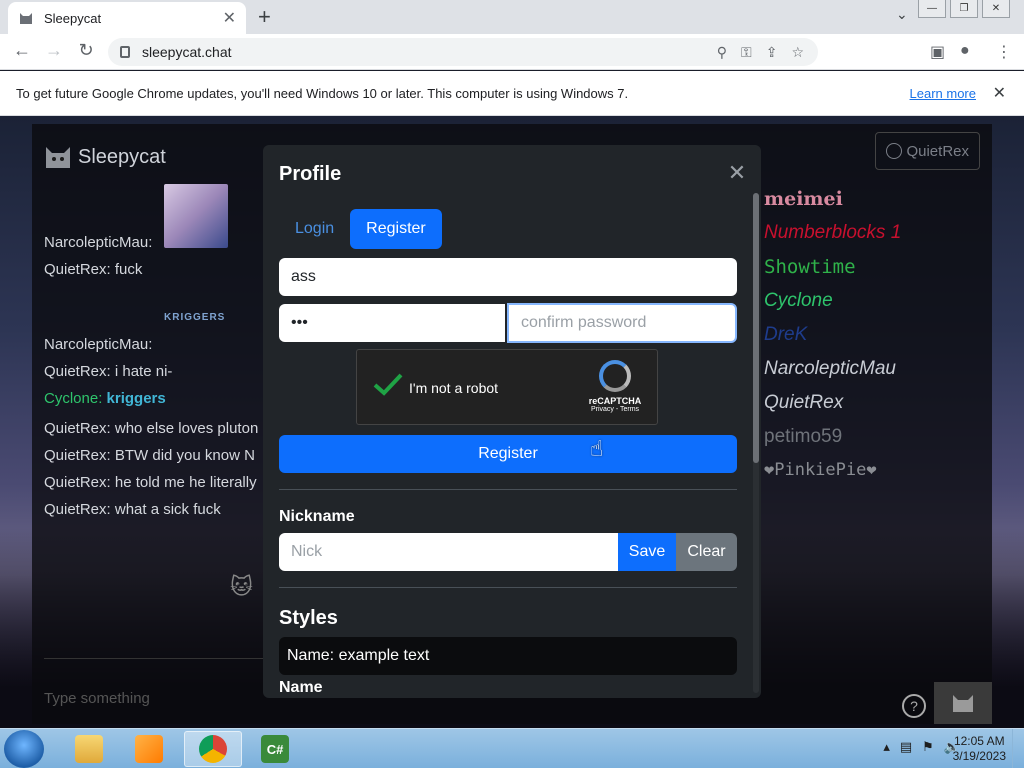 The width and height of the screenshot is (1024, 768). I want to click on new-tab-button: +, so click(264, 17).